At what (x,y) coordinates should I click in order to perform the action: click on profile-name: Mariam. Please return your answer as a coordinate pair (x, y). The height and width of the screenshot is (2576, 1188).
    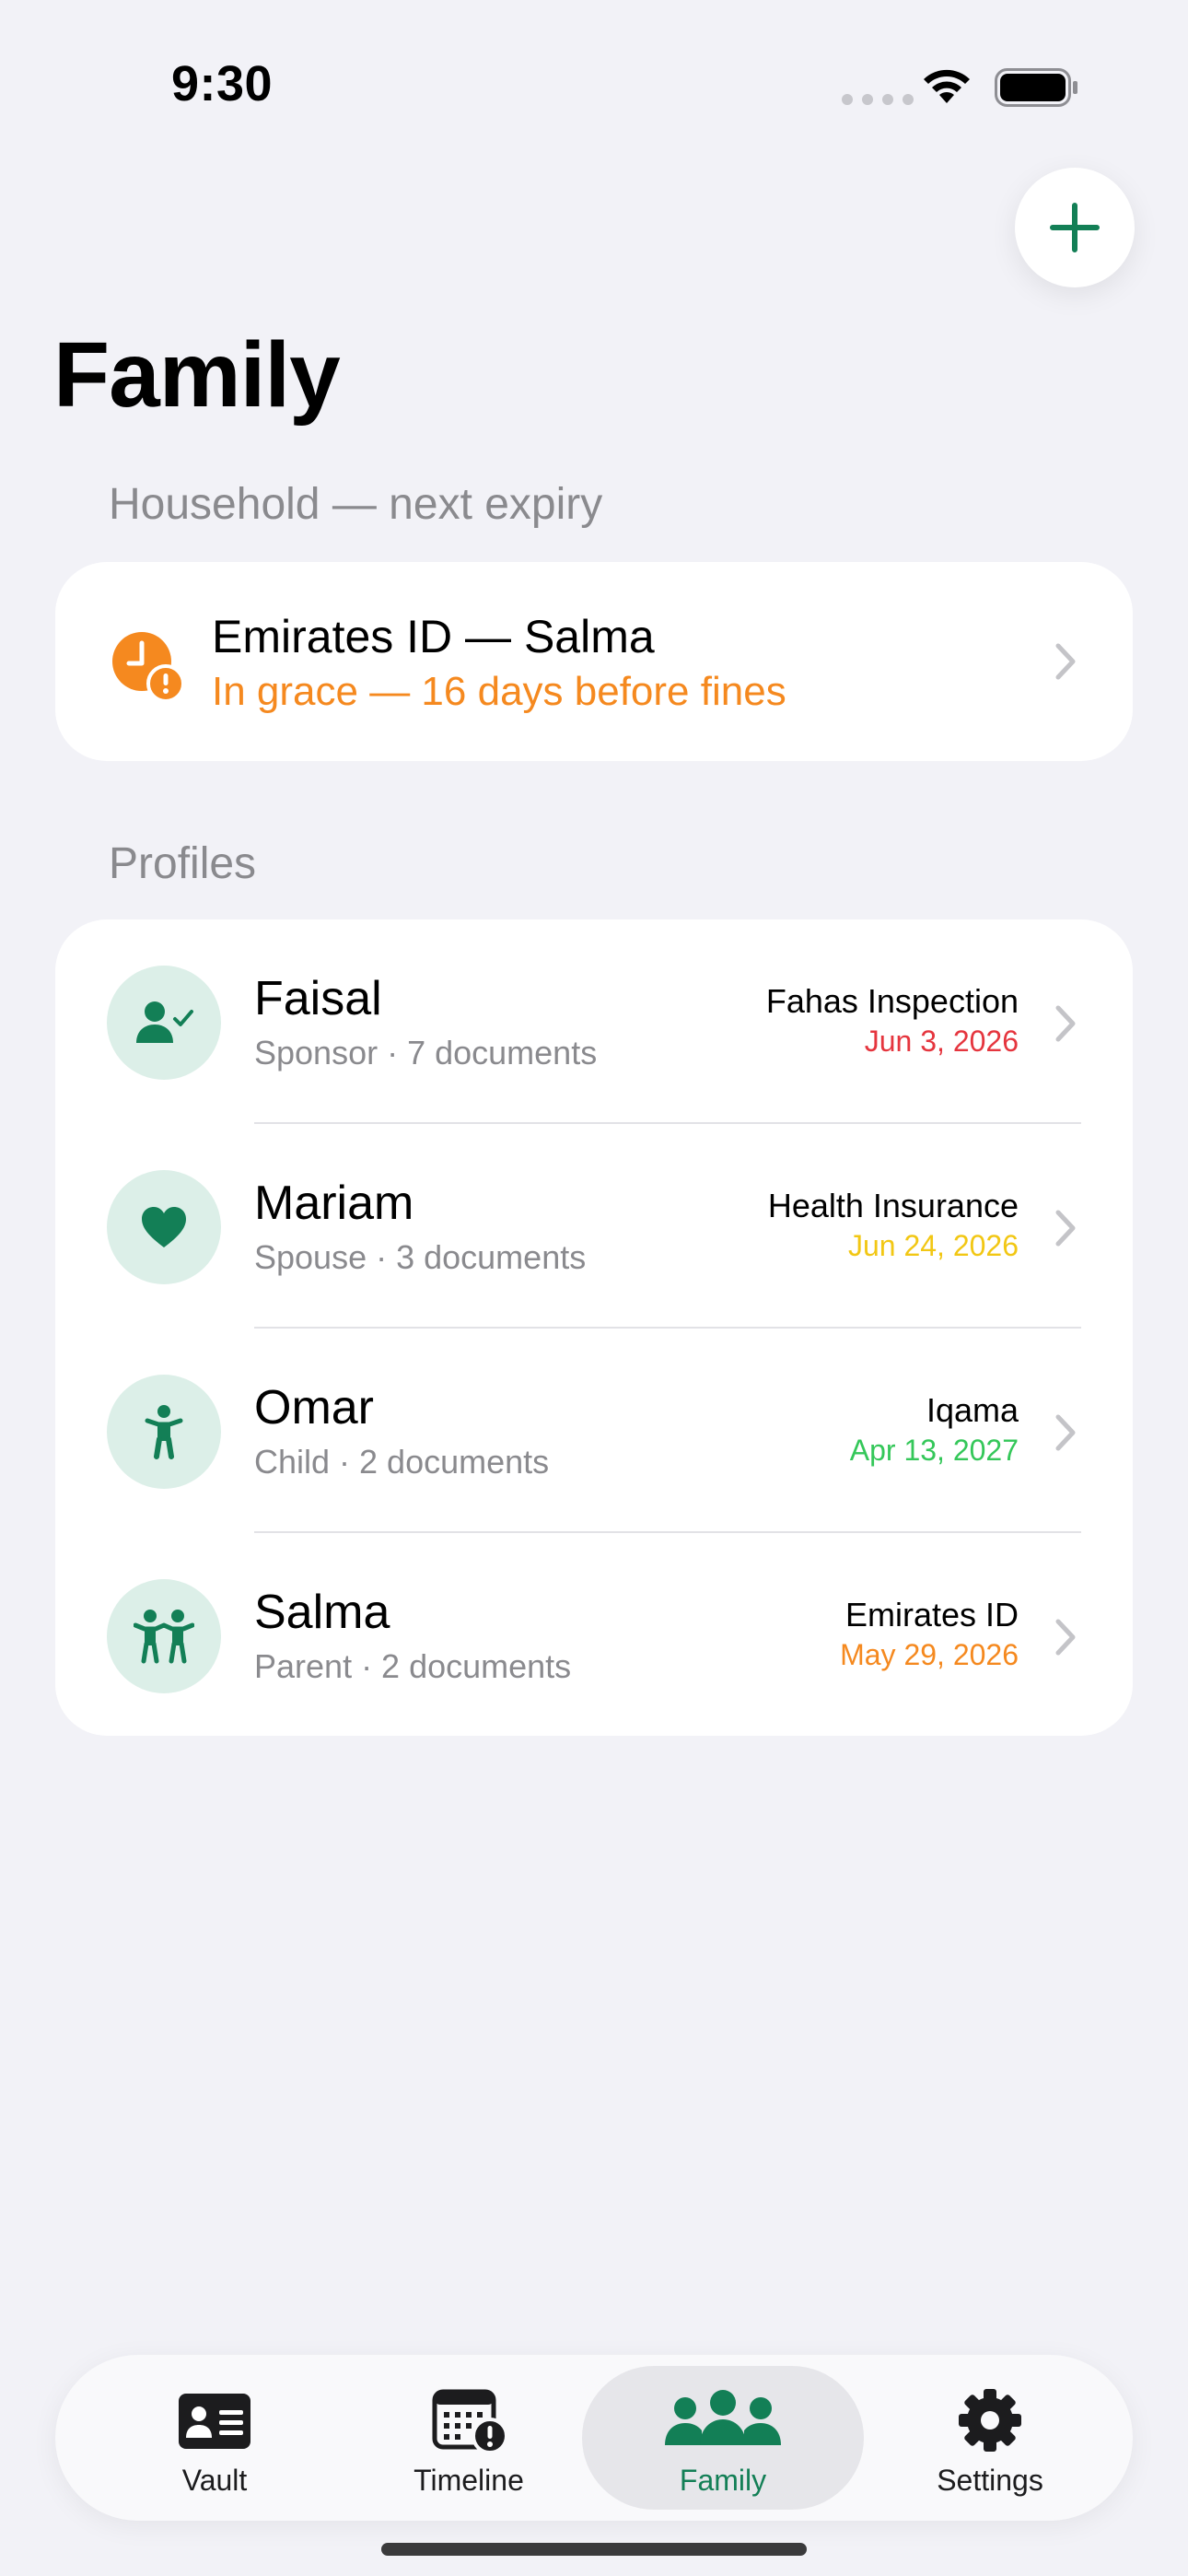
    Looking at the image, I should click on (334, 1203).